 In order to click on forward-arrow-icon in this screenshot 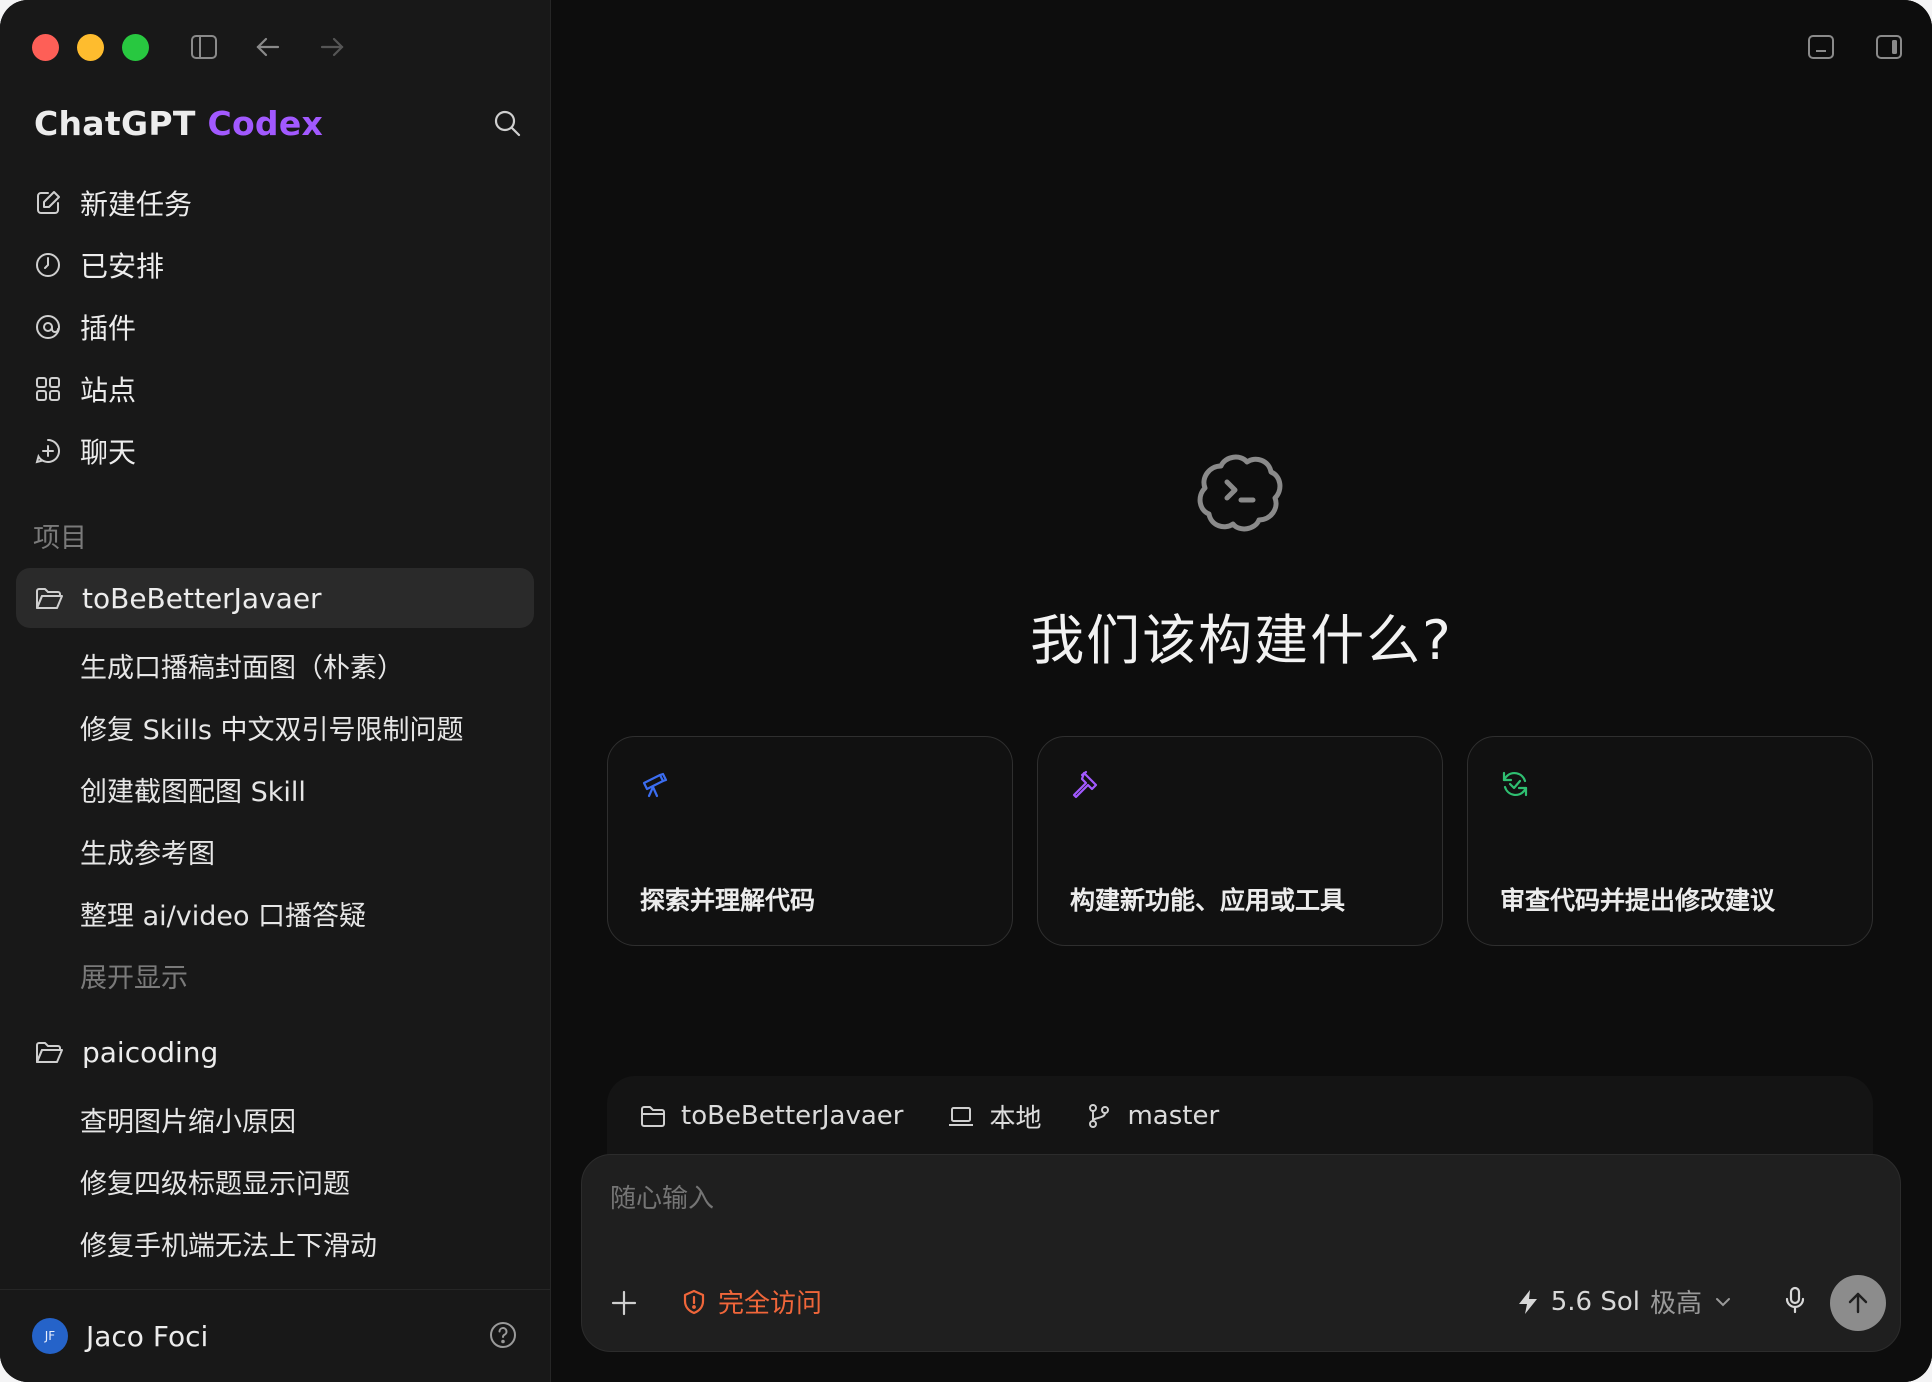, I will do `click(332, 47)`.